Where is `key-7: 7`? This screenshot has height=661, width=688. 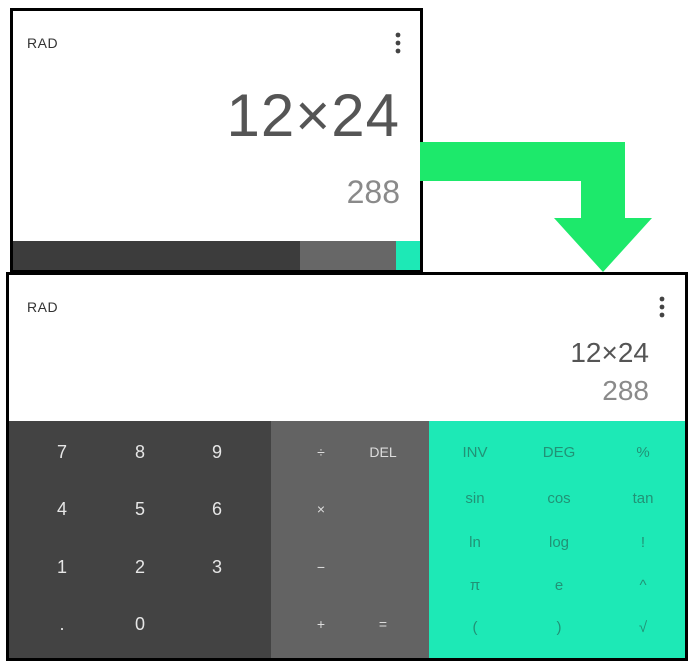 key-7: 7 is located at coordinates (62, 452).